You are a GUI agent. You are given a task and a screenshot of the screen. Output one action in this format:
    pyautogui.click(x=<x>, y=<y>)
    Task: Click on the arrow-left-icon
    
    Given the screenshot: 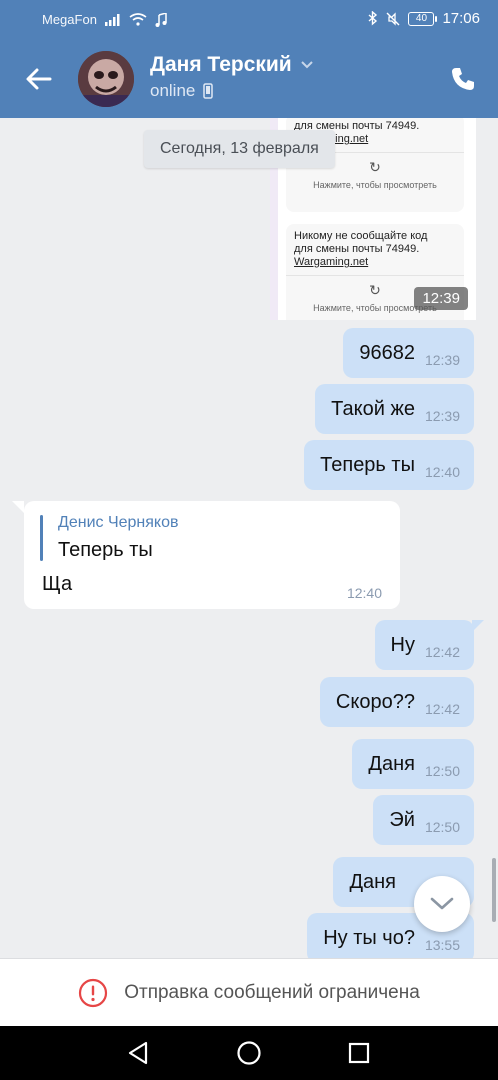 What is the action you would take?
    pyautogui.click(x=39, y=79)
    